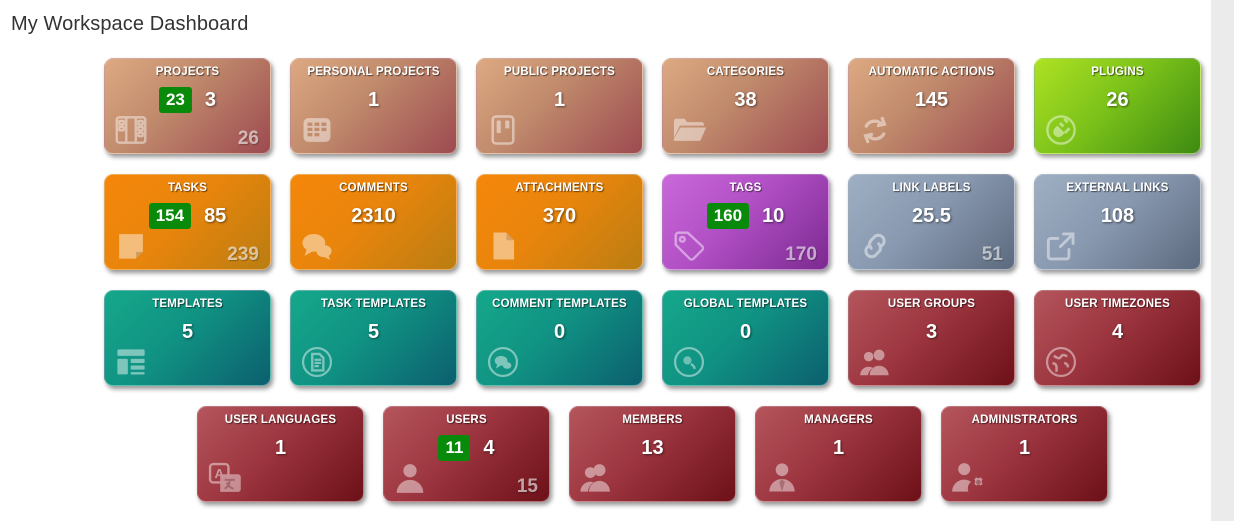 The image size is (1234, 521). I want to click on link-chain-icon, so click(875, 246).